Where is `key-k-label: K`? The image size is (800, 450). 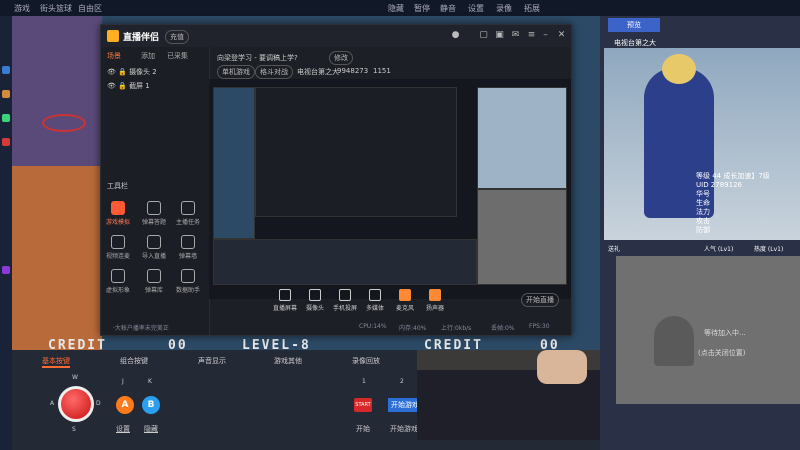
key-k-label: K is located at coordinates (150, 381).